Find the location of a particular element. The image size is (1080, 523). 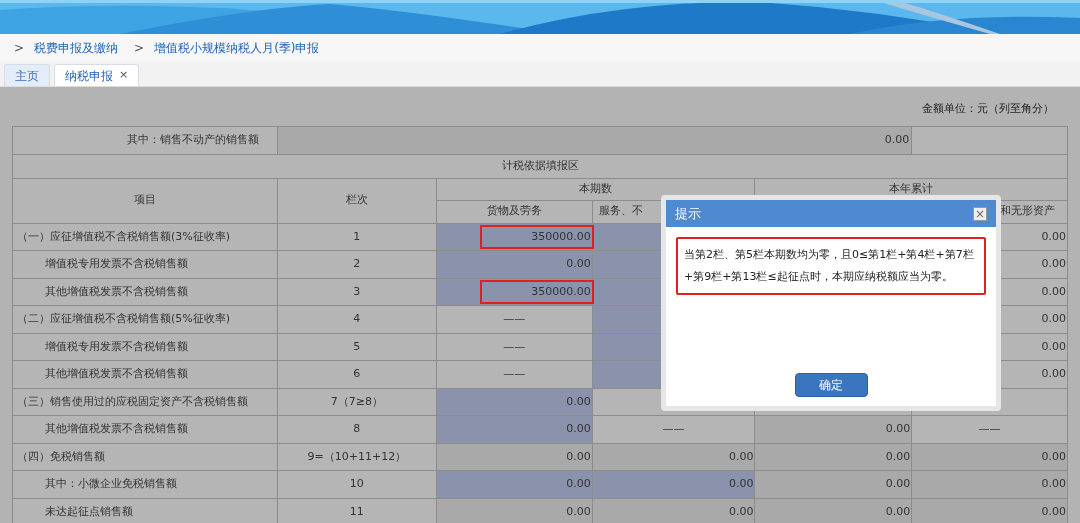

table-cell: 11 is located at coordinates (357, 510).